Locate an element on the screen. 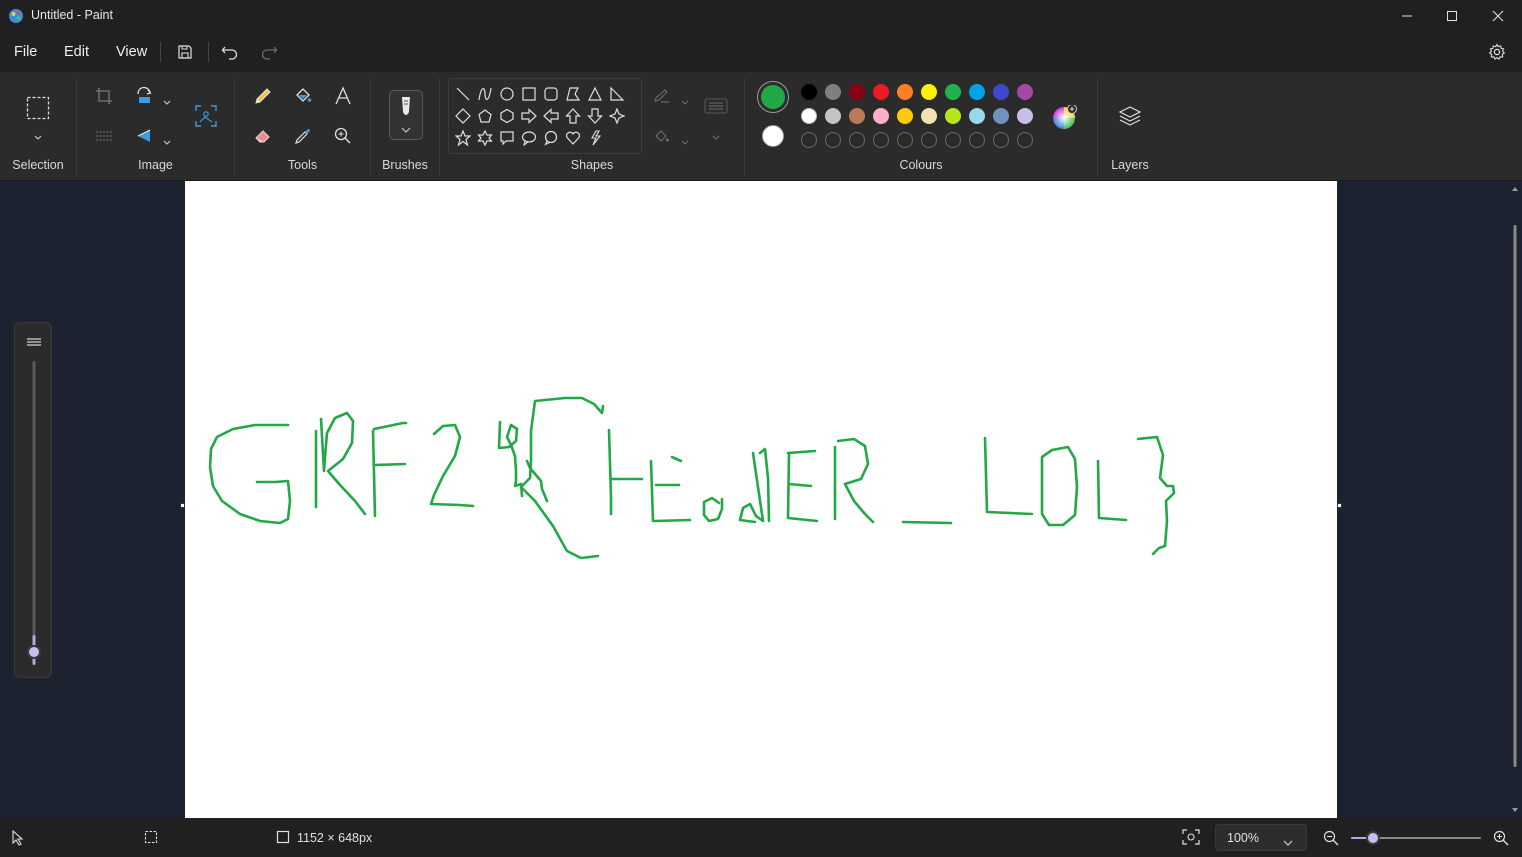  fill-bucket-icon is located at coordinates (303, 96).